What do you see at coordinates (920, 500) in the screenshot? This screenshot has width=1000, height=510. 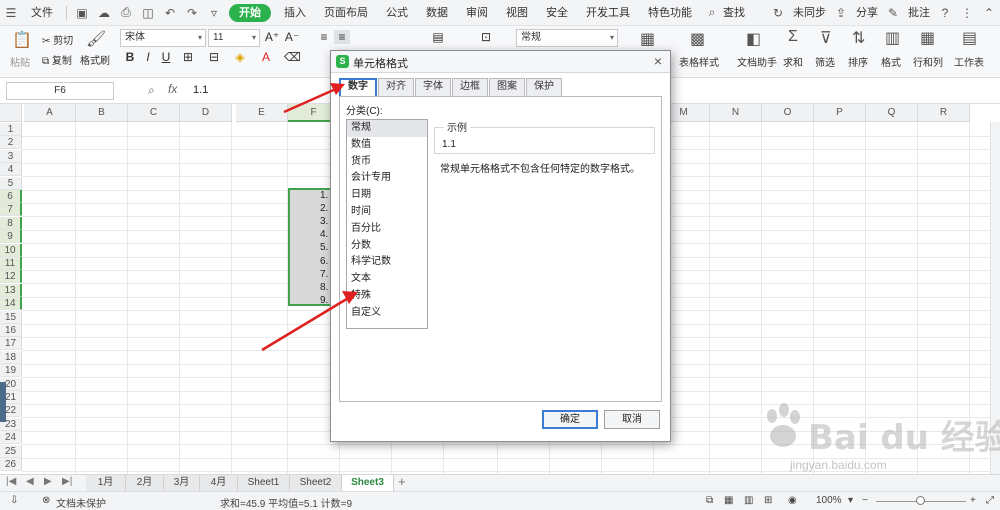 I see `zoom-slider-knob` at bounding box center [920, 500].